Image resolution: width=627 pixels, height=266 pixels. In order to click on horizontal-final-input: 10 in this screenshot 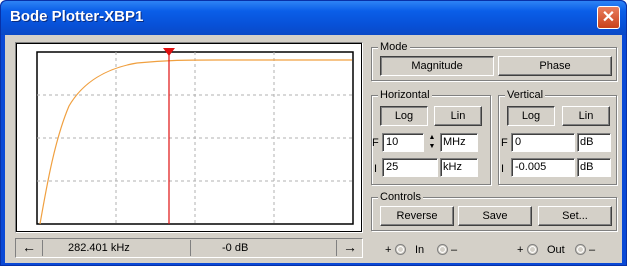, I will do `click(403, 142)`.